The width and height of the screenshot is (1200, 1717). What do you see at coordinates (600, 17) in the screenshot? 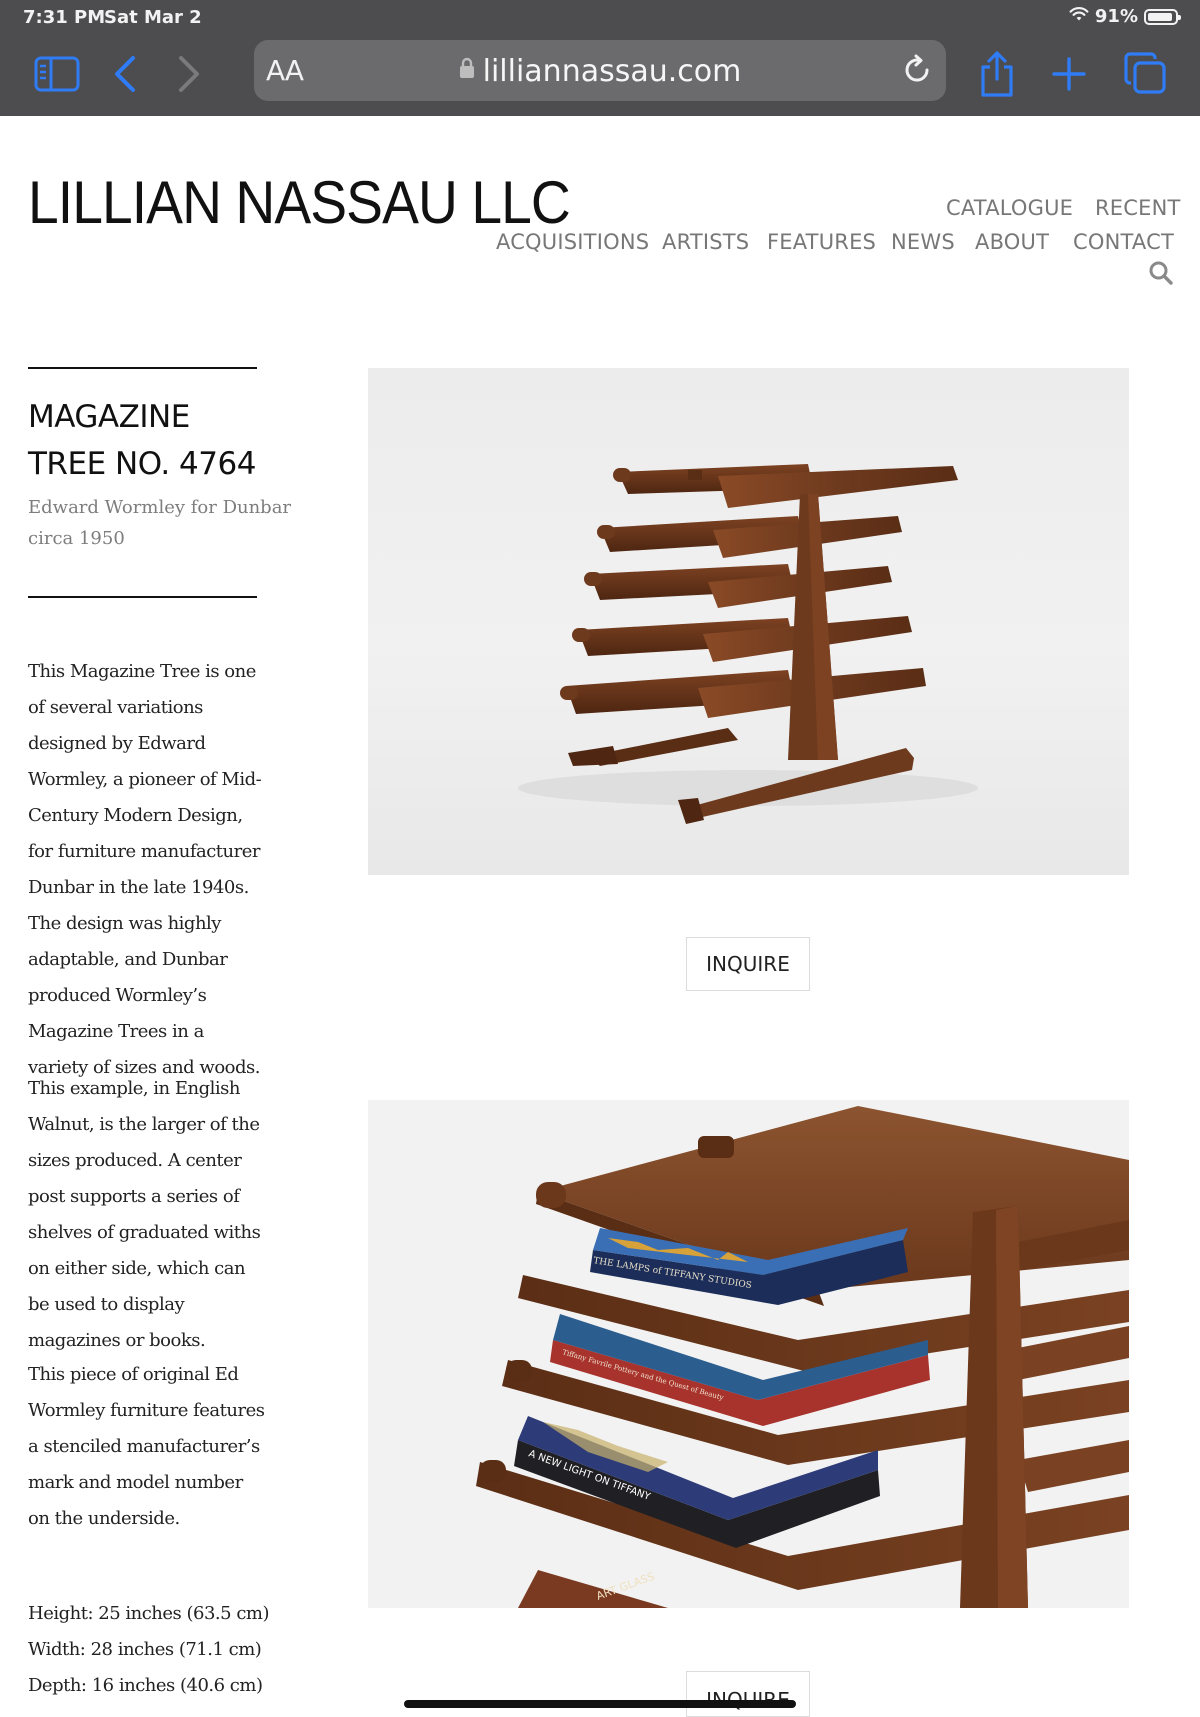
I see `status-bar: 7:31 PM Sat Mar 2 91%` at bounding box center [600, 17].